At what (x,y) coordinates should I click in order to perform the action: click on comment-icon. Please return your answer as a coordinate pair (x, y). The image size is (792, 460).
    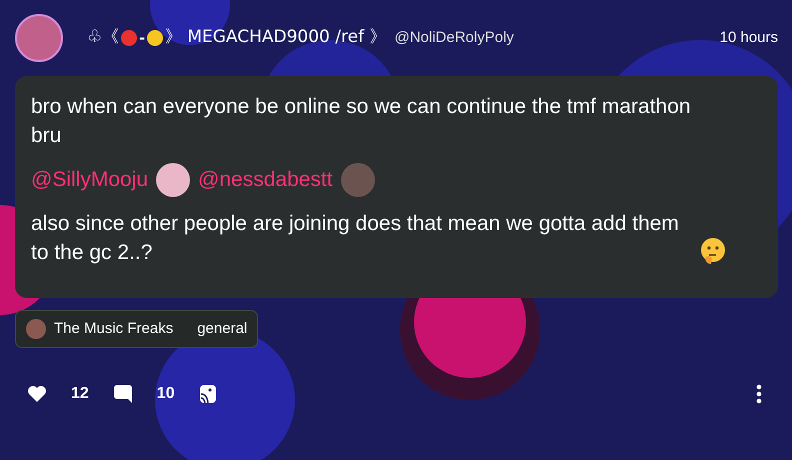
    Looking at the image, I should click on (122, 394).